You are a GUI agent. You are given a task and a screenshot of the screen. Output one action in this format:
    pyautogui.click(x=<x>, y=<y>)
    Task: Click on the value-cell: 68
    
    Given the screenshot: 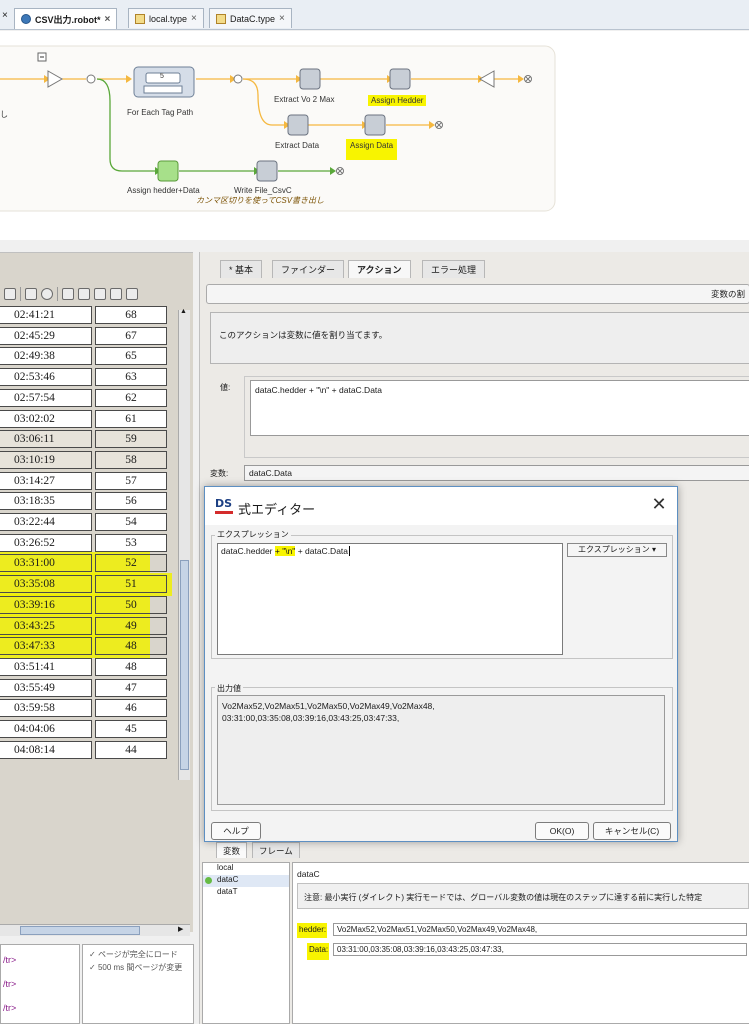 What is the action you would take?
    pyautogui.click(x=131, y=315)
    